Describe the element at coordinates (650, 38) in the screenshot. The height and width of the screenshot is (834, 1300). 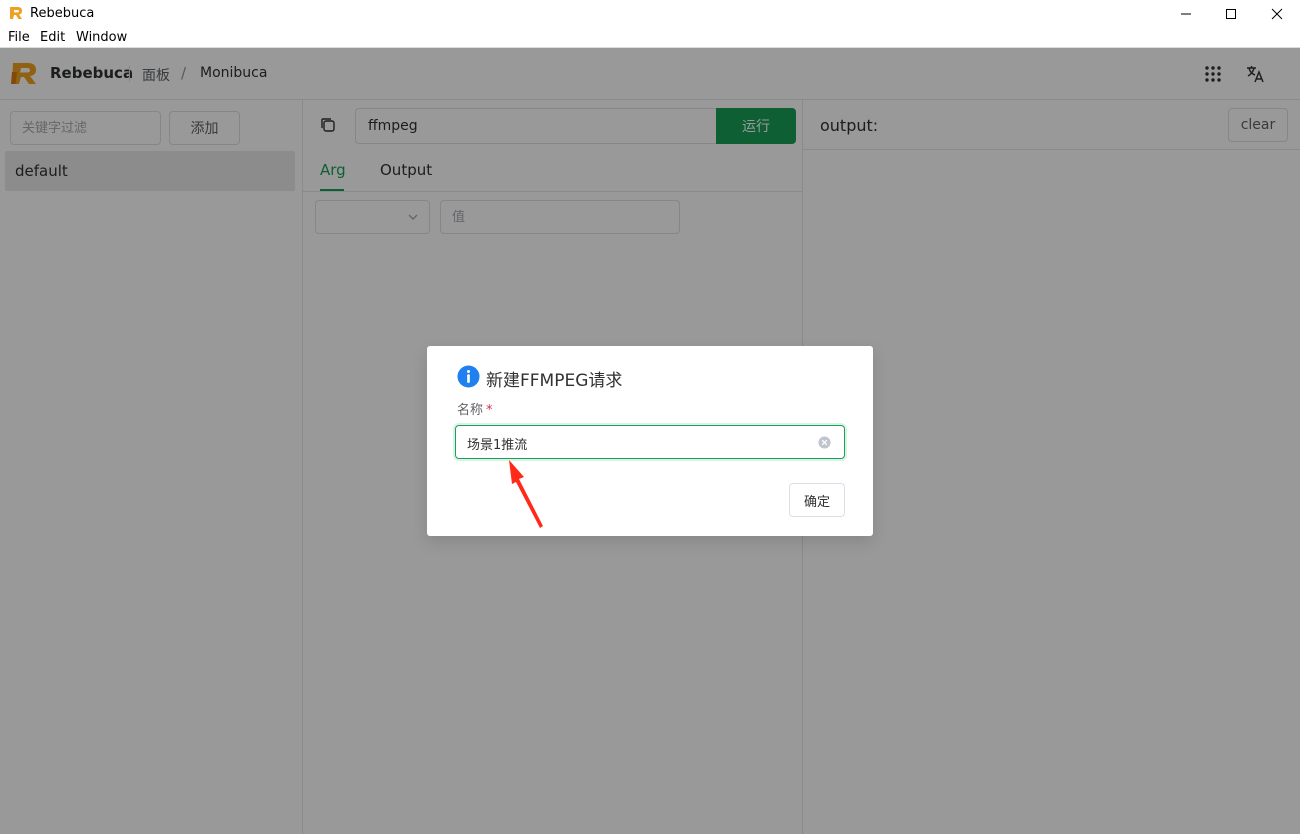
I see `menubar: File Edit Window` at that location.